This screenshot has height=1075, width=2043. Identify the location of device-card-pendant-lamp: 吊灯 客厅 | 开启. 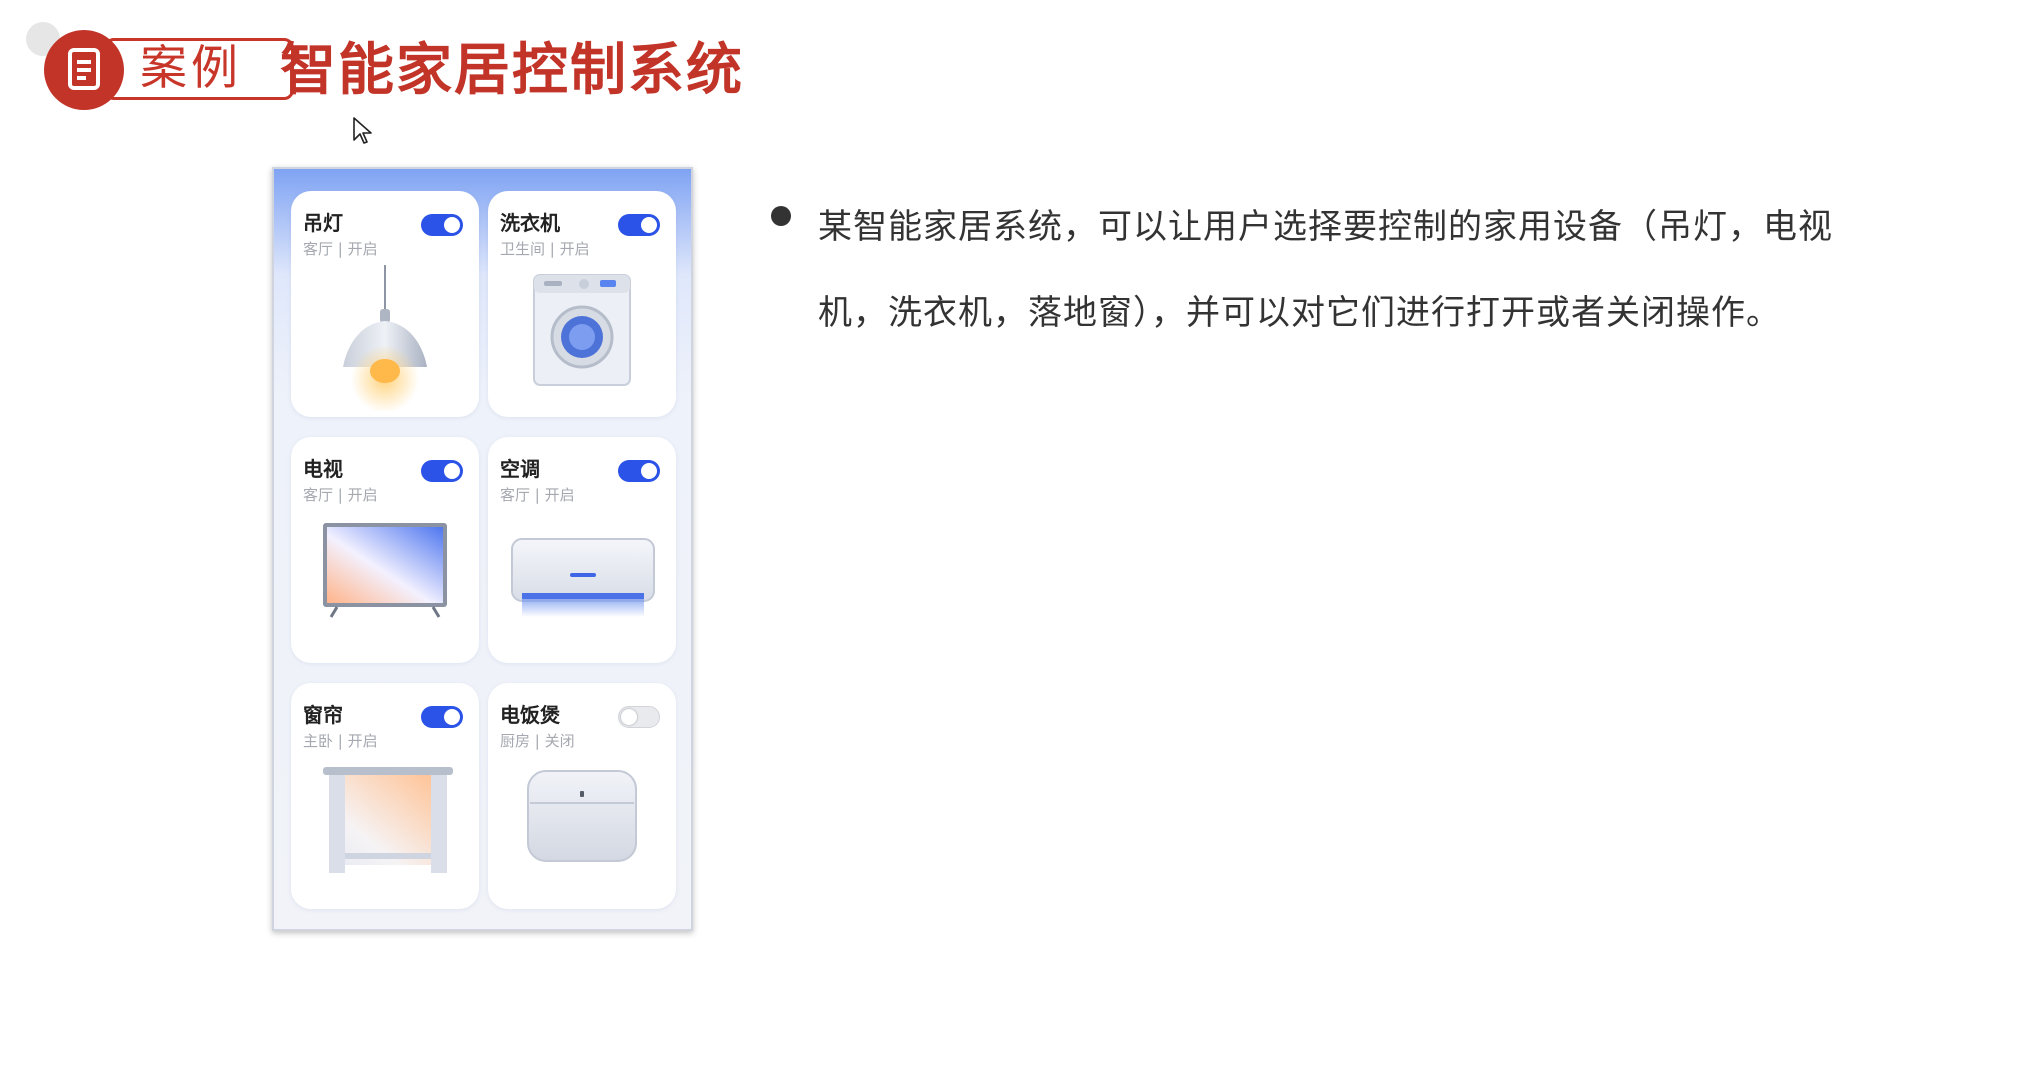
(385, 304).